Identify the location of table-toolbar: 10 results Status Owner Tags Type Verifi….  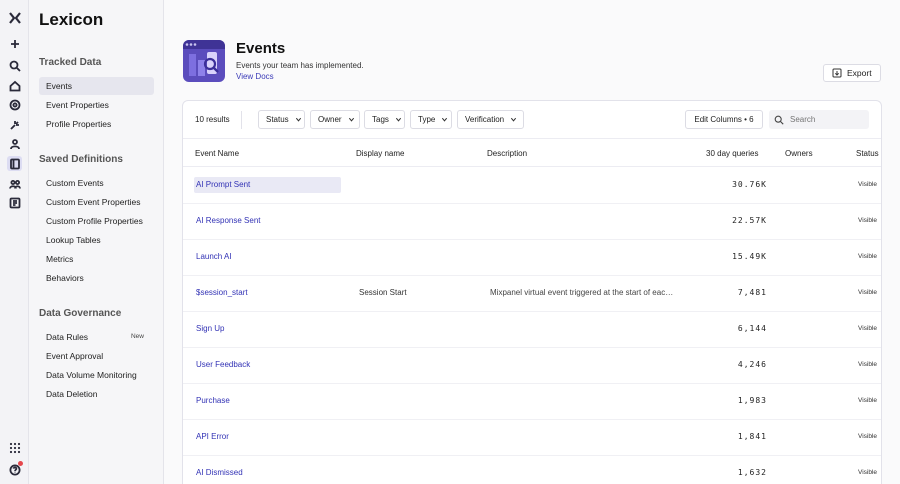
(532, 120).